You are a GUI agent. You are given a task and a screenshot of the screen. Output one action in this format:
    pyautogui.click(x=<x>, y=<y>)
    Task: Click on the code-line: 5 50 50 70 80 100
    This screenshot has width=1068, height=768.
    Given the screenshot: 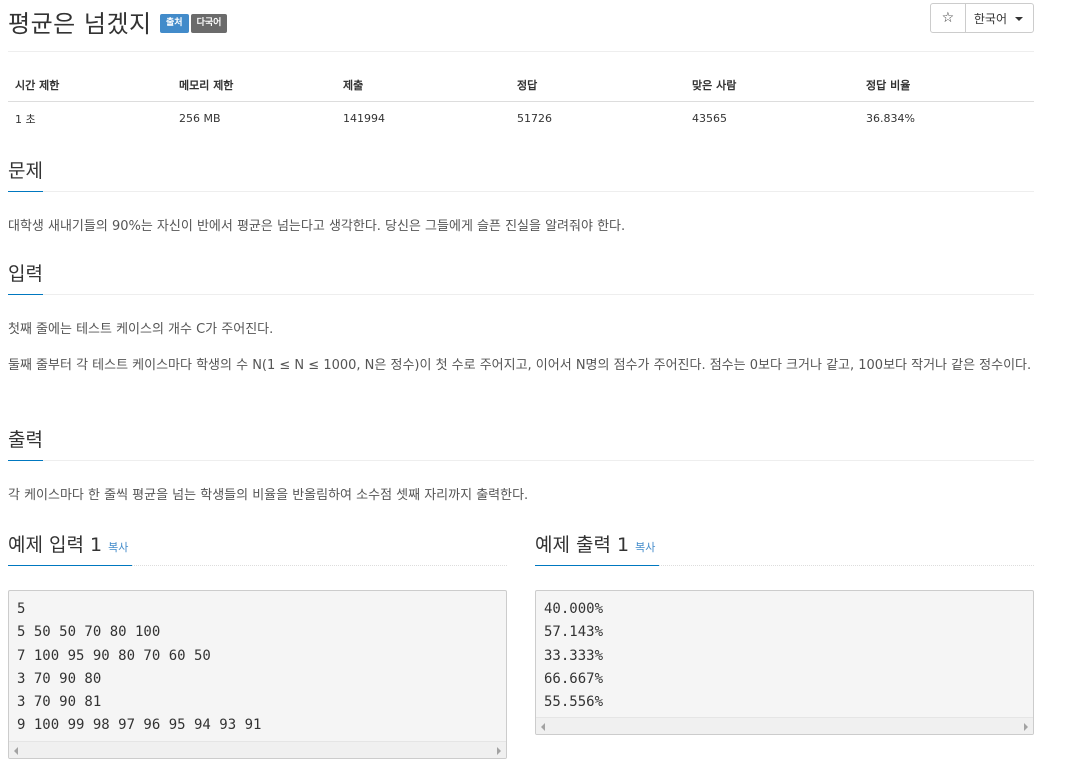 What is the action you would take?
    pyautogui.click(x=89, y=632)
    